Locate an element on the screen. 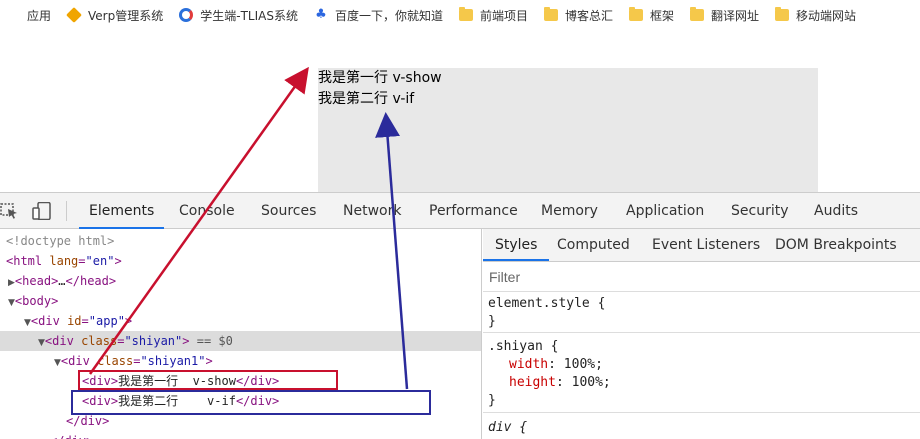 The width and height of the screenshot is (920, 439). subtab-event-listeners: Event Listeners is located at coordinates (706, 245).